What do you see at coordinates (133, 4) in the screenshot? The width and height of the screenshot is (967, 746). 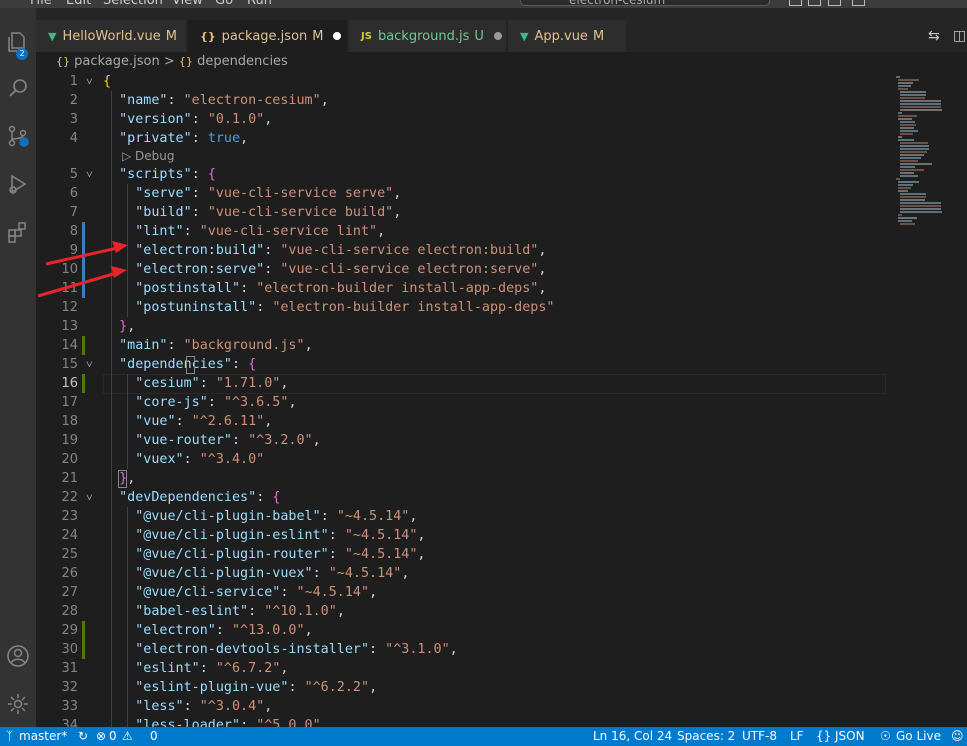 I see `menu-selection: Selection` at bounding box center [133, 4].